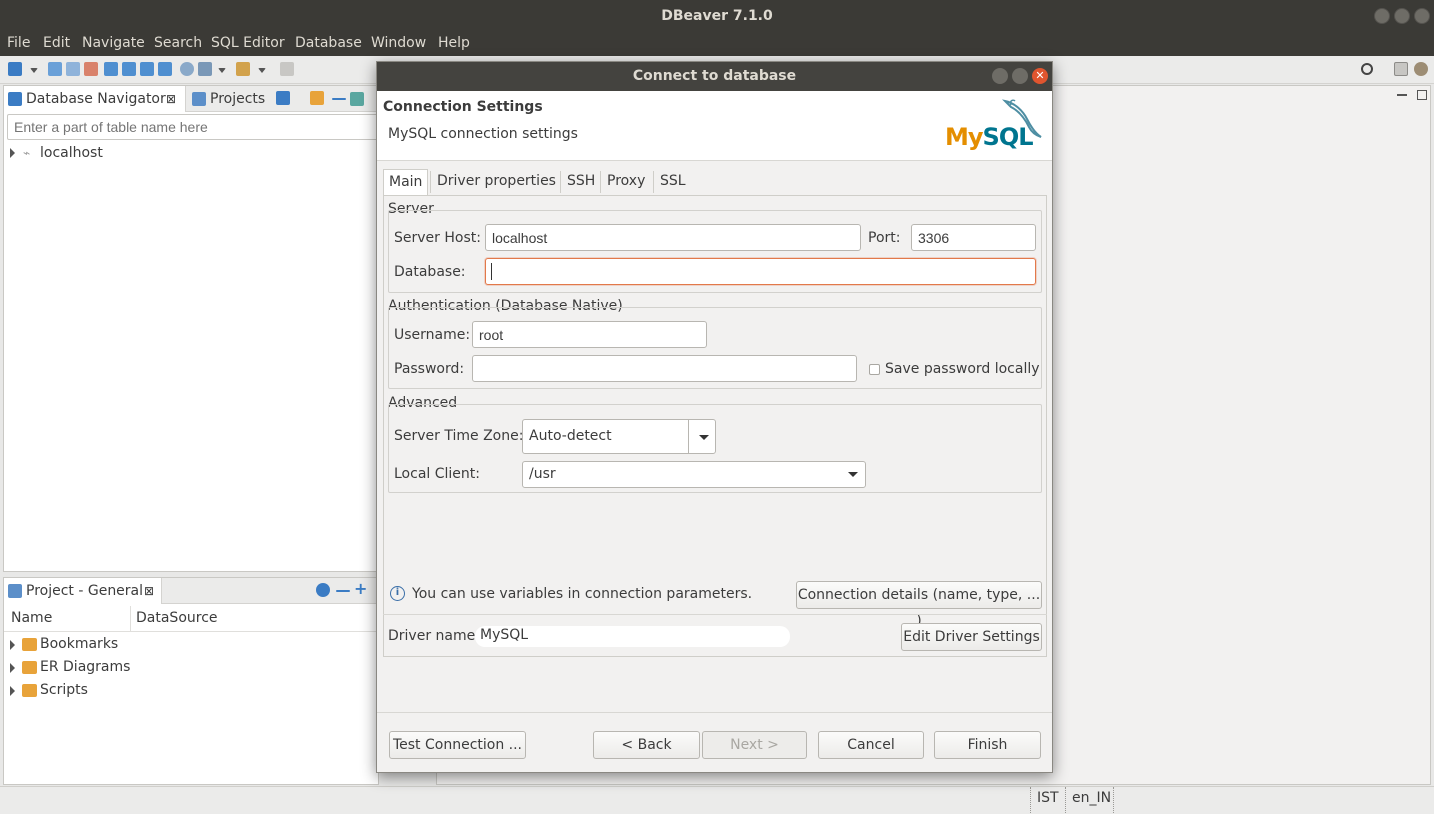 The image size is (1434, 814). I want to click on separator, so click(715, 614).